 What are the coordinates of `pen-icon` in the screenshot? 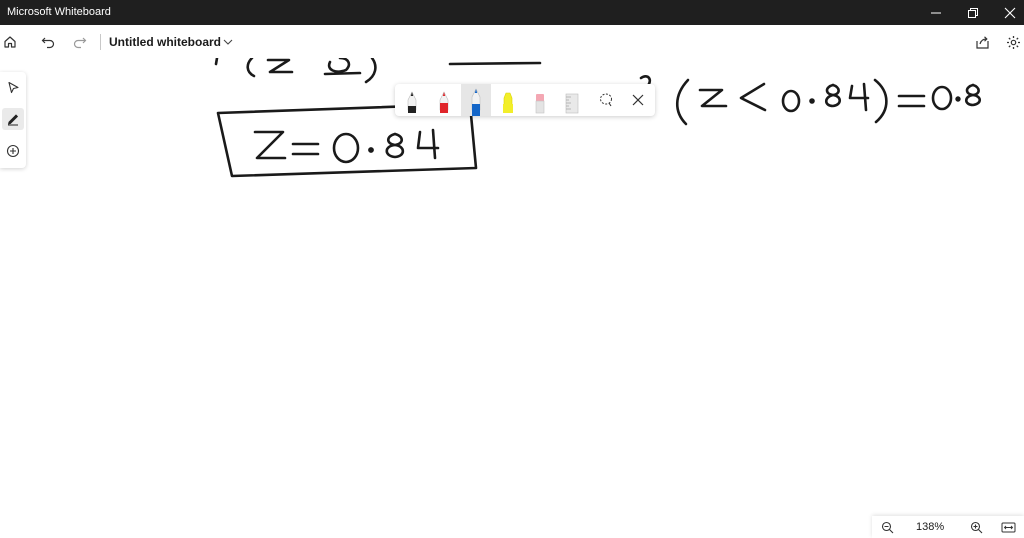 It's located at (13, 120).